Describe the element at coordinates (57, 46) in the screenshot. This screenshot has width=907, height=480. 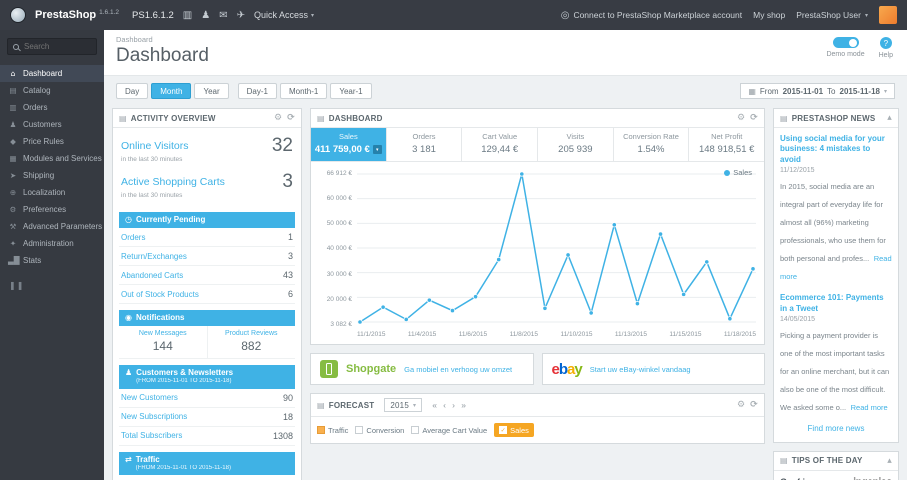
I see `search-input` at that location.